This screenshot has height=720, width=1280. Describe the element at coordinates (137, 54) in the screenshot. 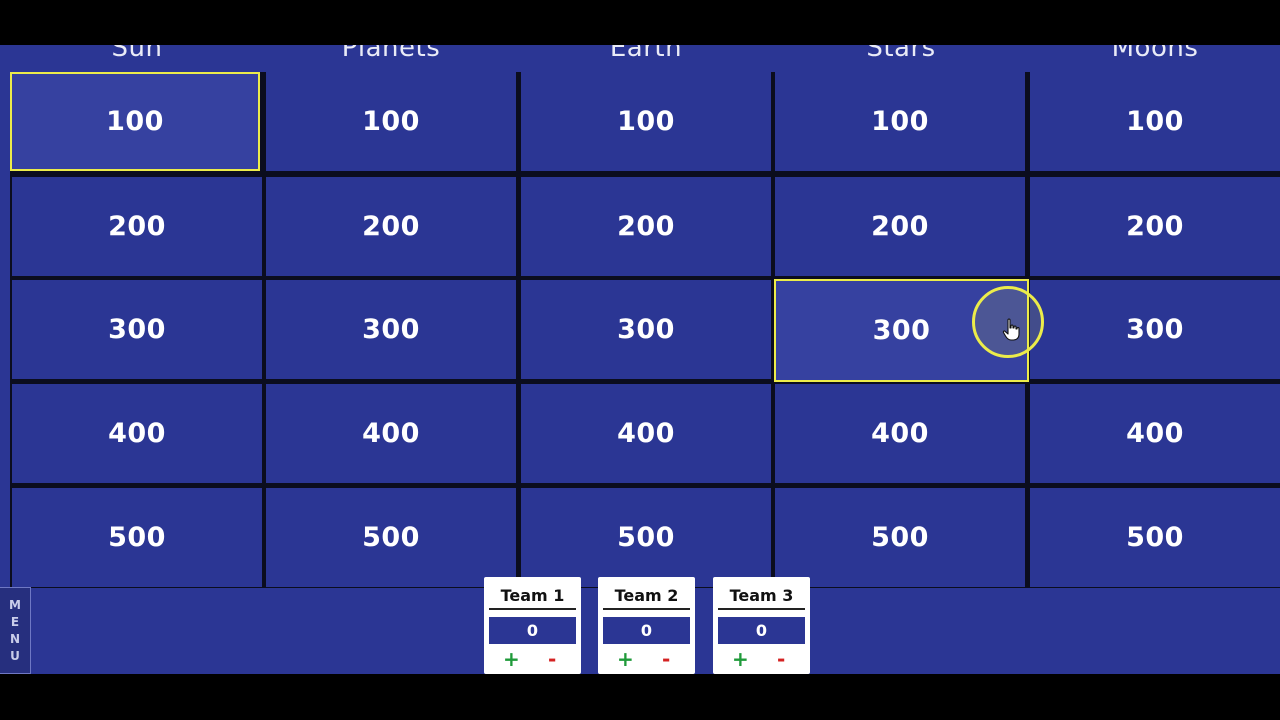

I see `category-sun: Sun` at that location.